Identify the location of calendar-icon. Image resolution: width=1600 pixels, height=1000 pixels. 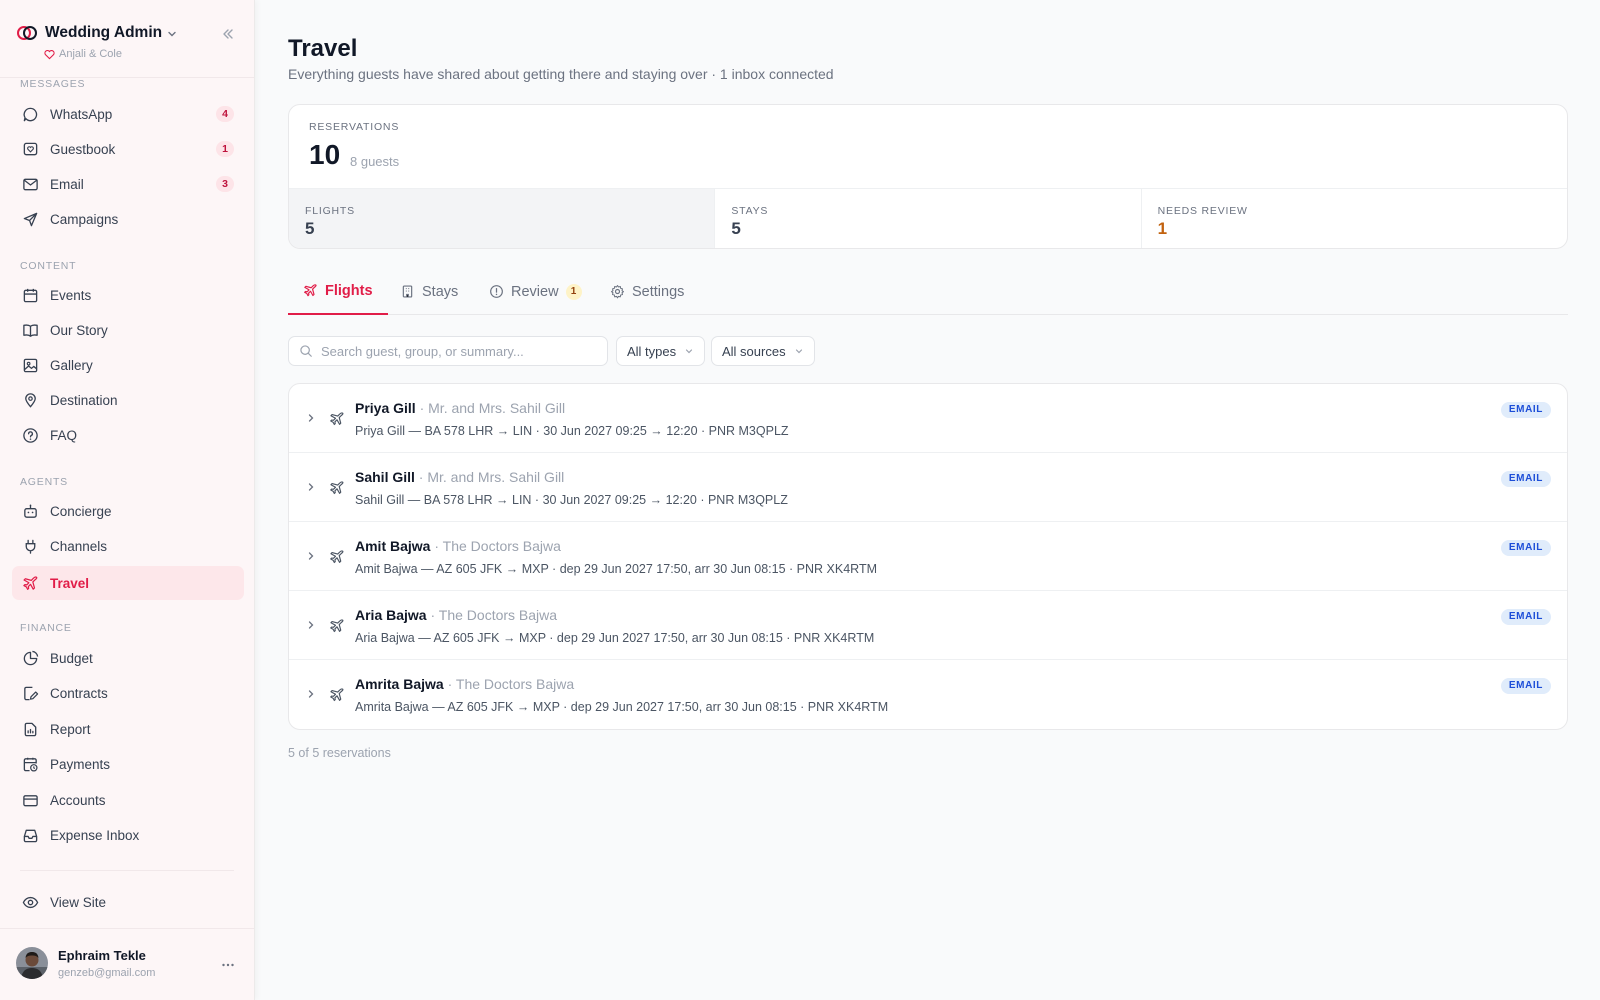
(30, 295).